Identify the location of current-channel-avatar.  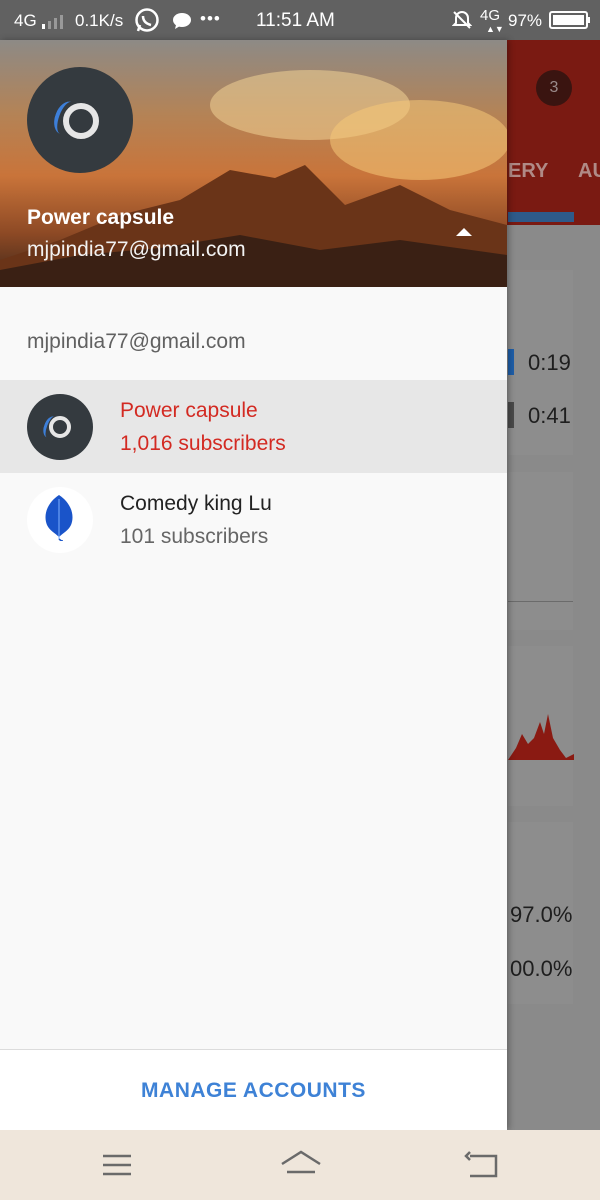
(80, 120).